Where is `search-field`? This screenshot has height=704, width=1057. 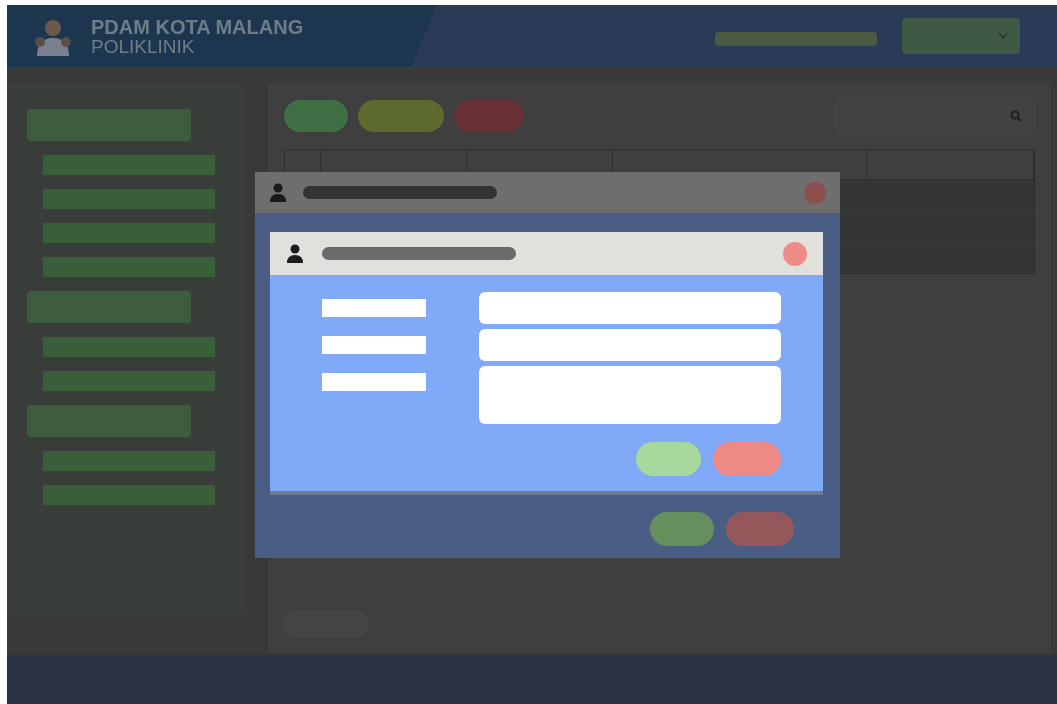
search-field is located at coordinates (935, 116).